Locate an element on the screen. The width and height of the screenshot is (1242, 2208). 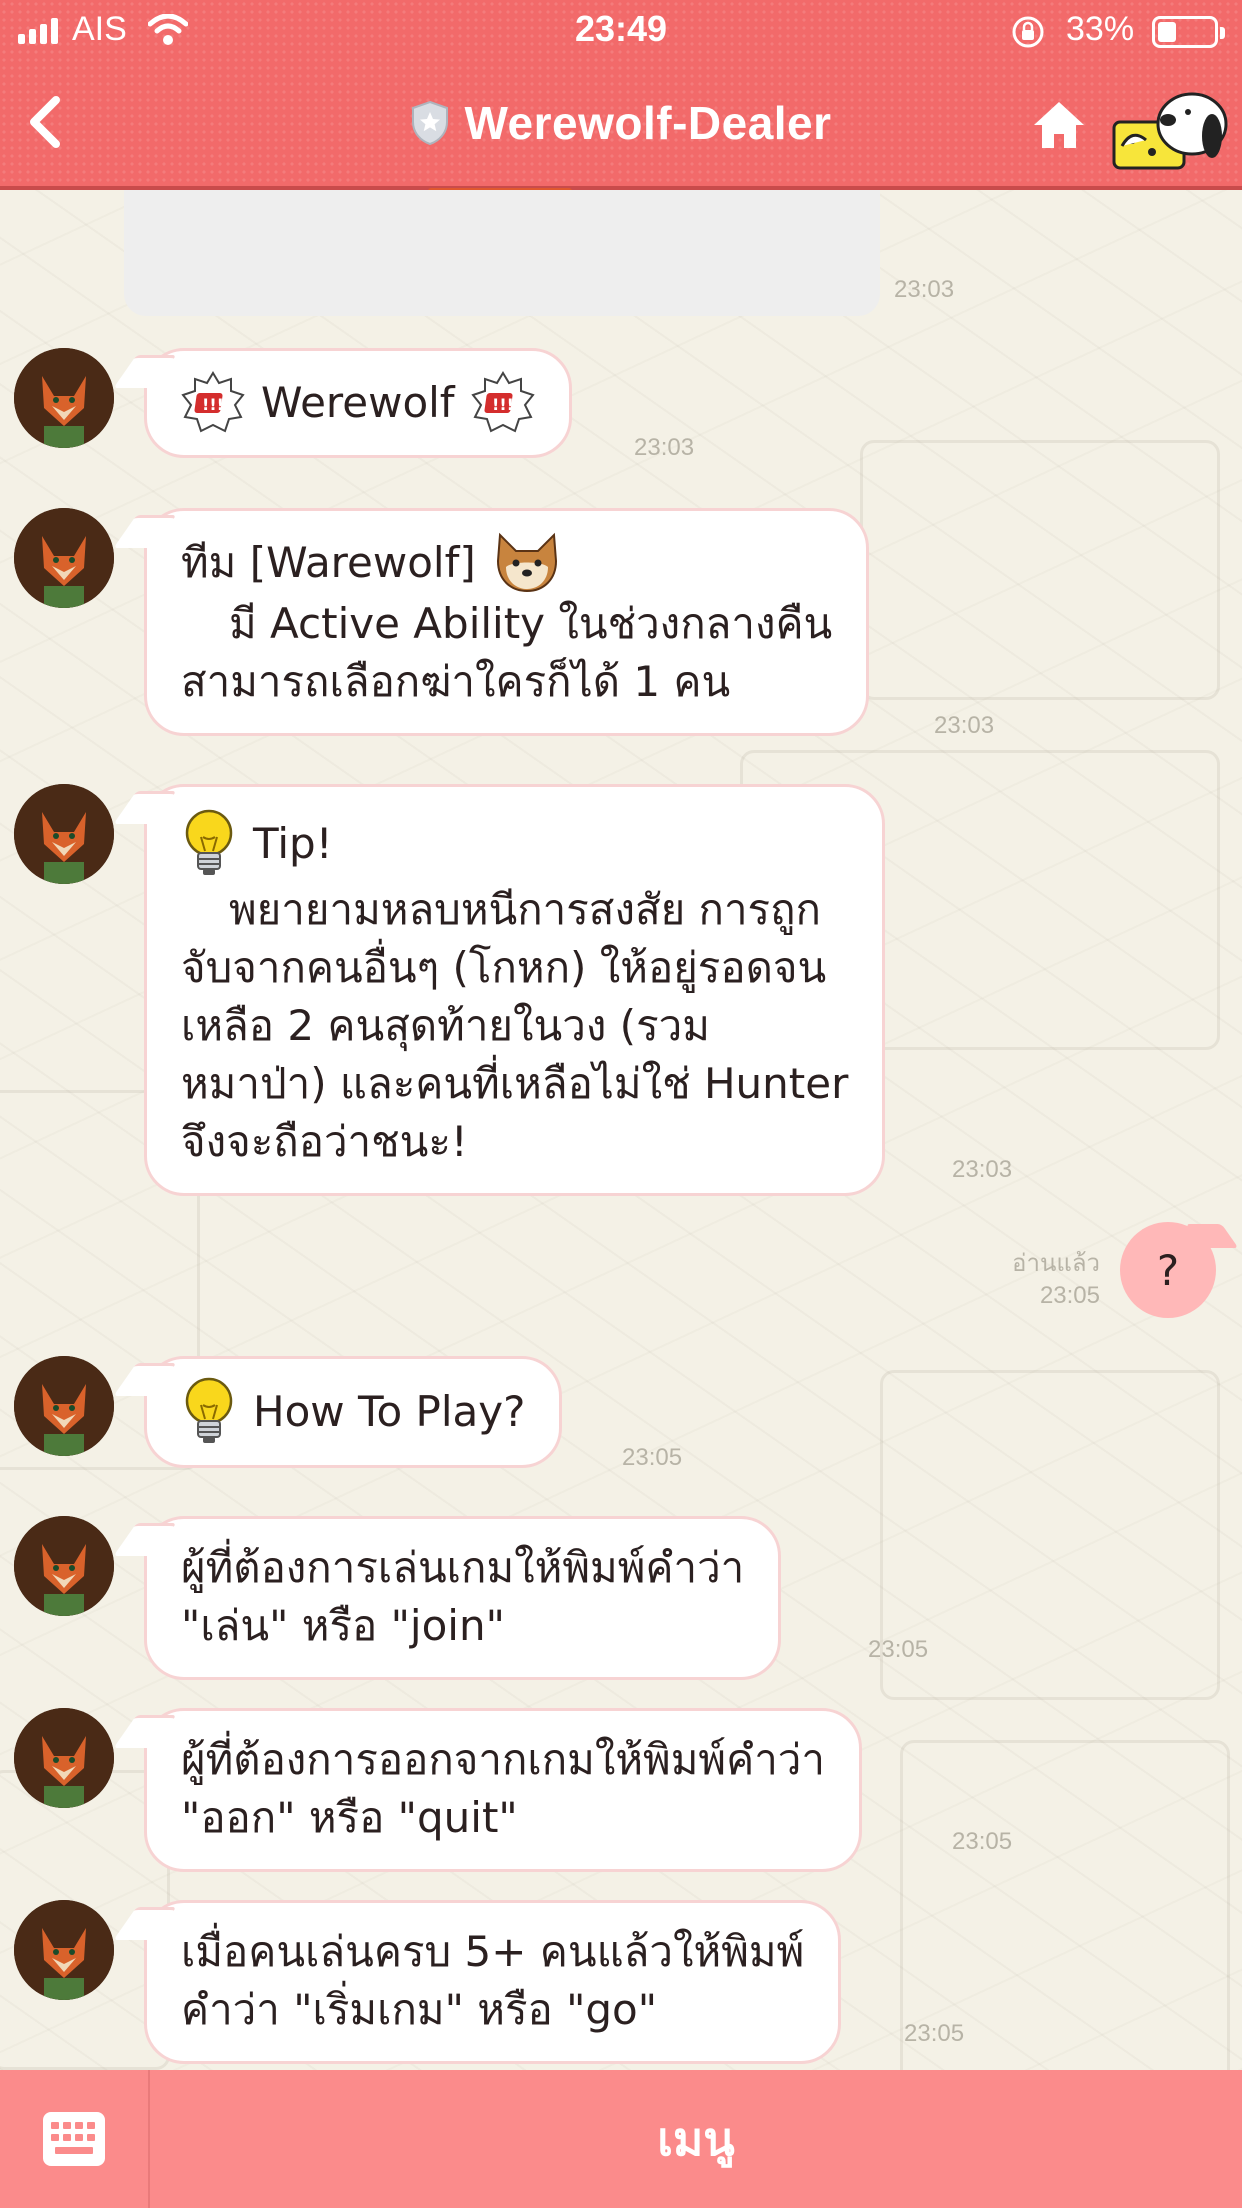
bottom-menu-bar: เมนู is located at coordinates (621, 2139).